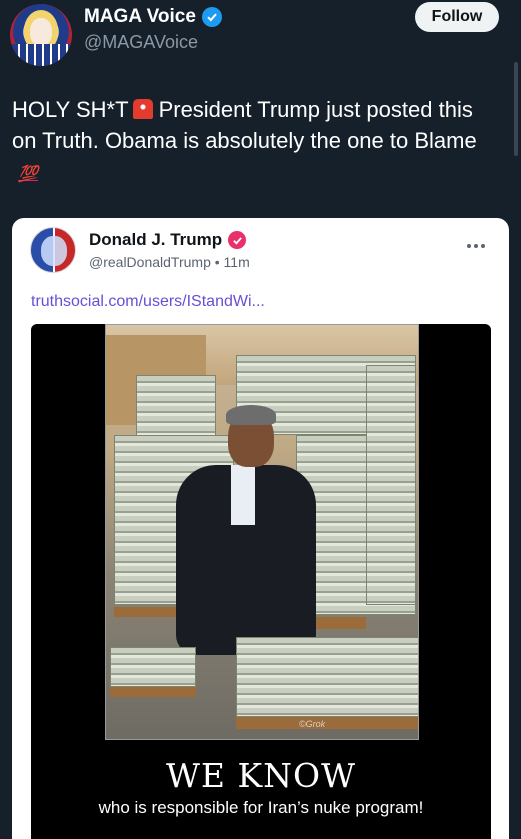 The height and width of the screenshot is (839, 521). I want to click on poster-watermark: ©Grok, so click(312, 724).